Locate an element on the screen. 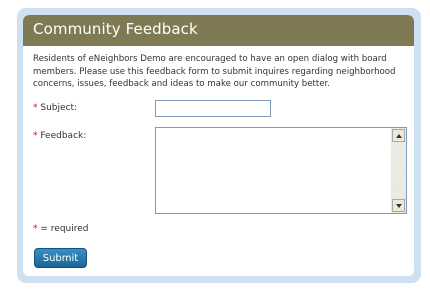  feedback-label: * Feedback: is located at coordinates (59, 136).